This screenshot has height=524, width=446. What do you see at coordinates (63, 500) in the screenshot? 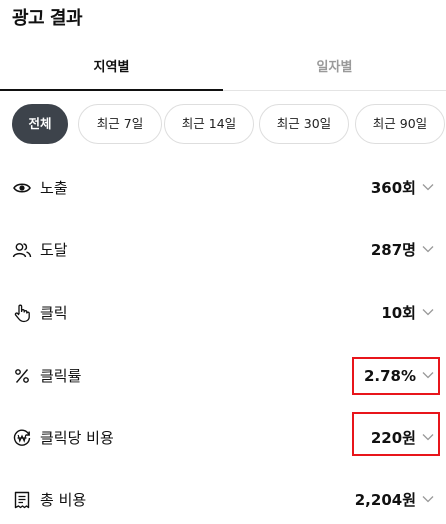
I see `metric-label: 총 비용` at bounding box center [63, 500].